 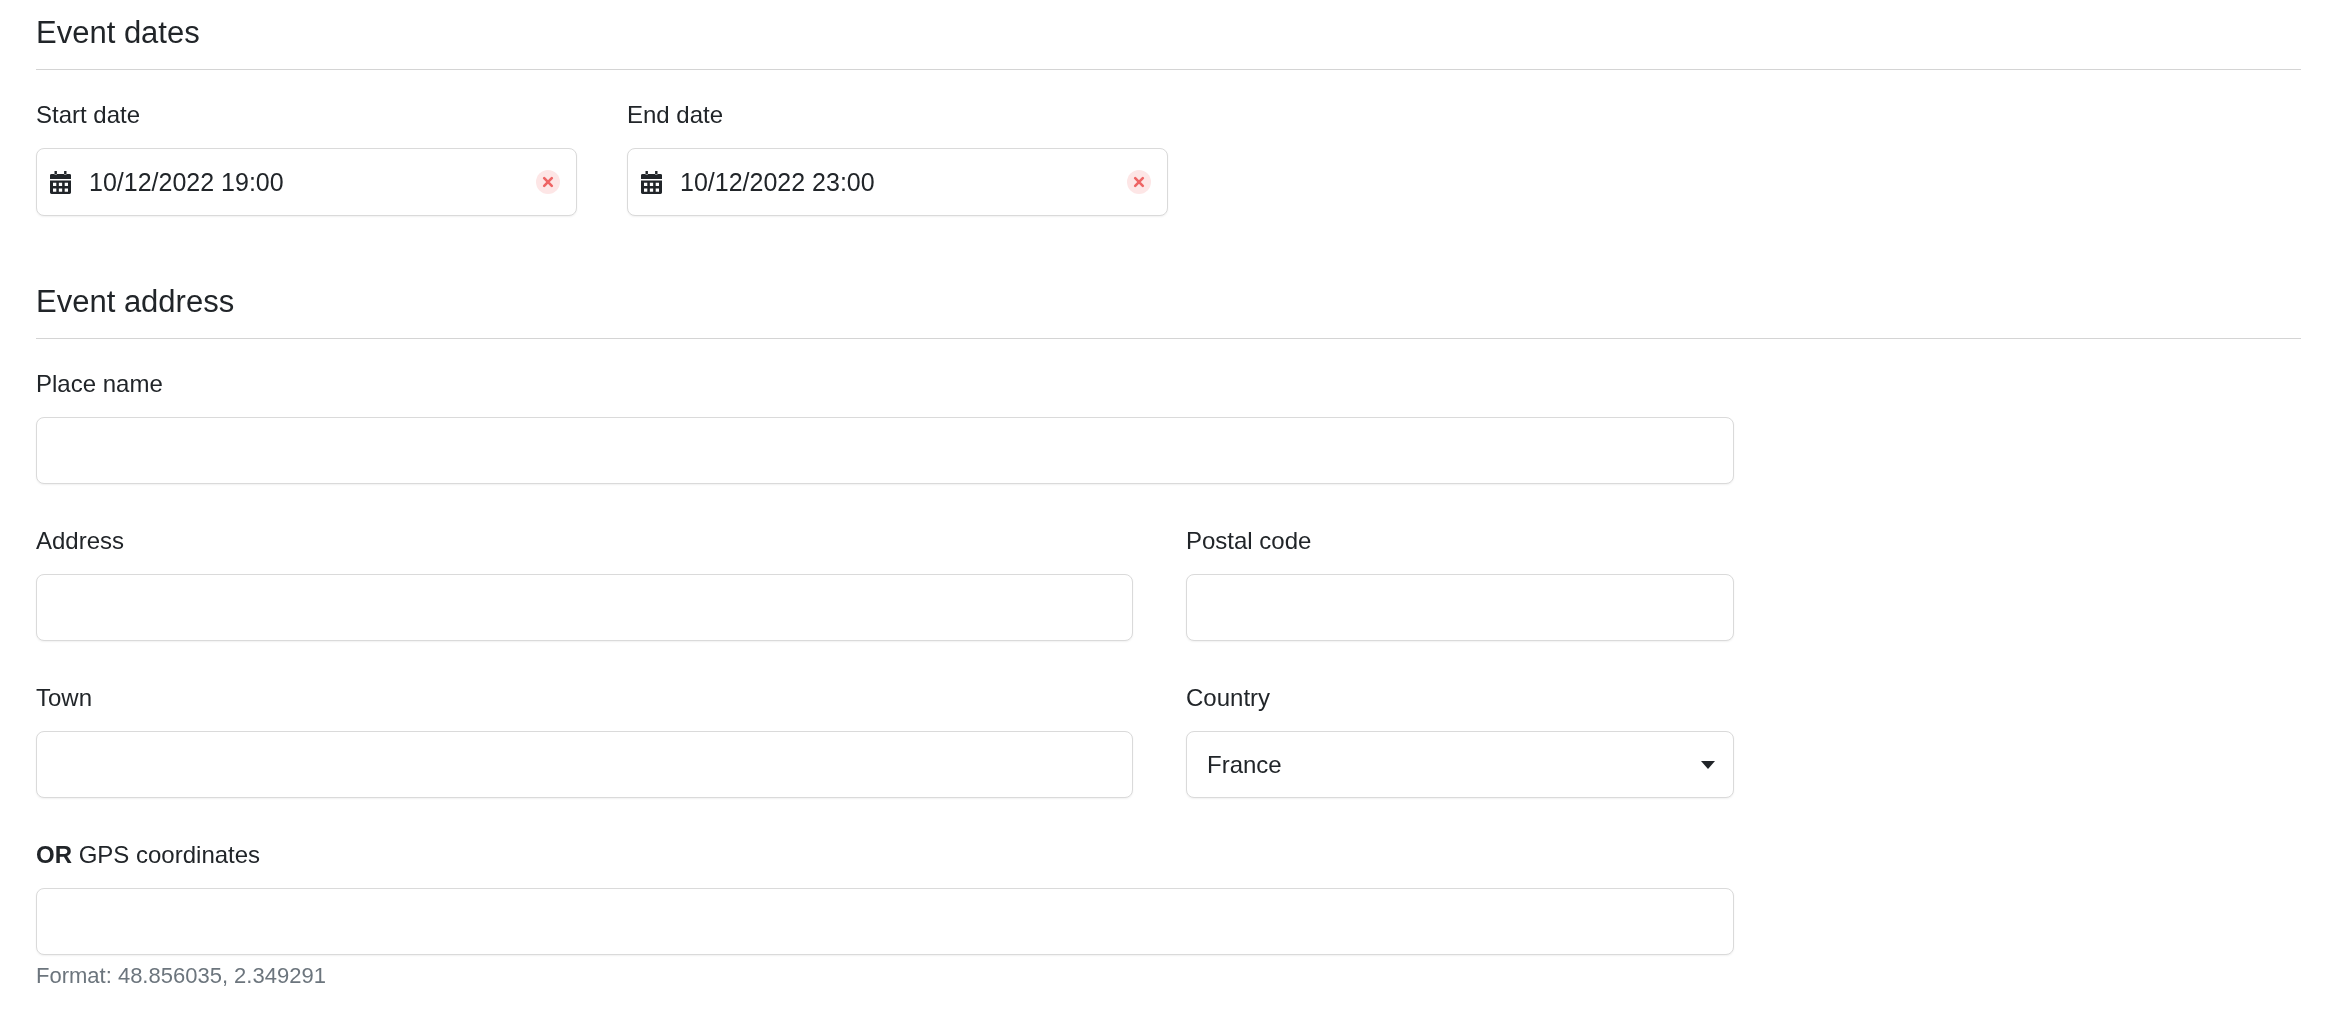 I want to click on field-label: Start date, so click(x=88, y=115).